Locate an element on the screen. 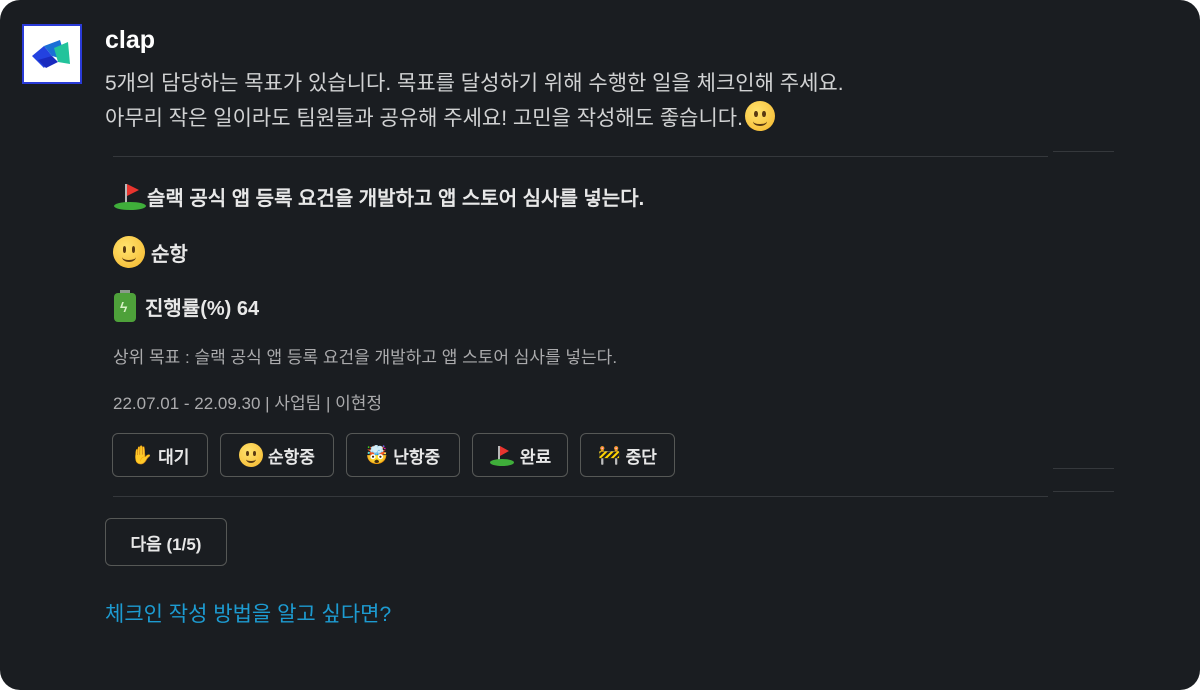  goal-meta: 22.07.01 - 22.09.30 | 사업팀 | 이현정 is located at coordinates (248, 403).